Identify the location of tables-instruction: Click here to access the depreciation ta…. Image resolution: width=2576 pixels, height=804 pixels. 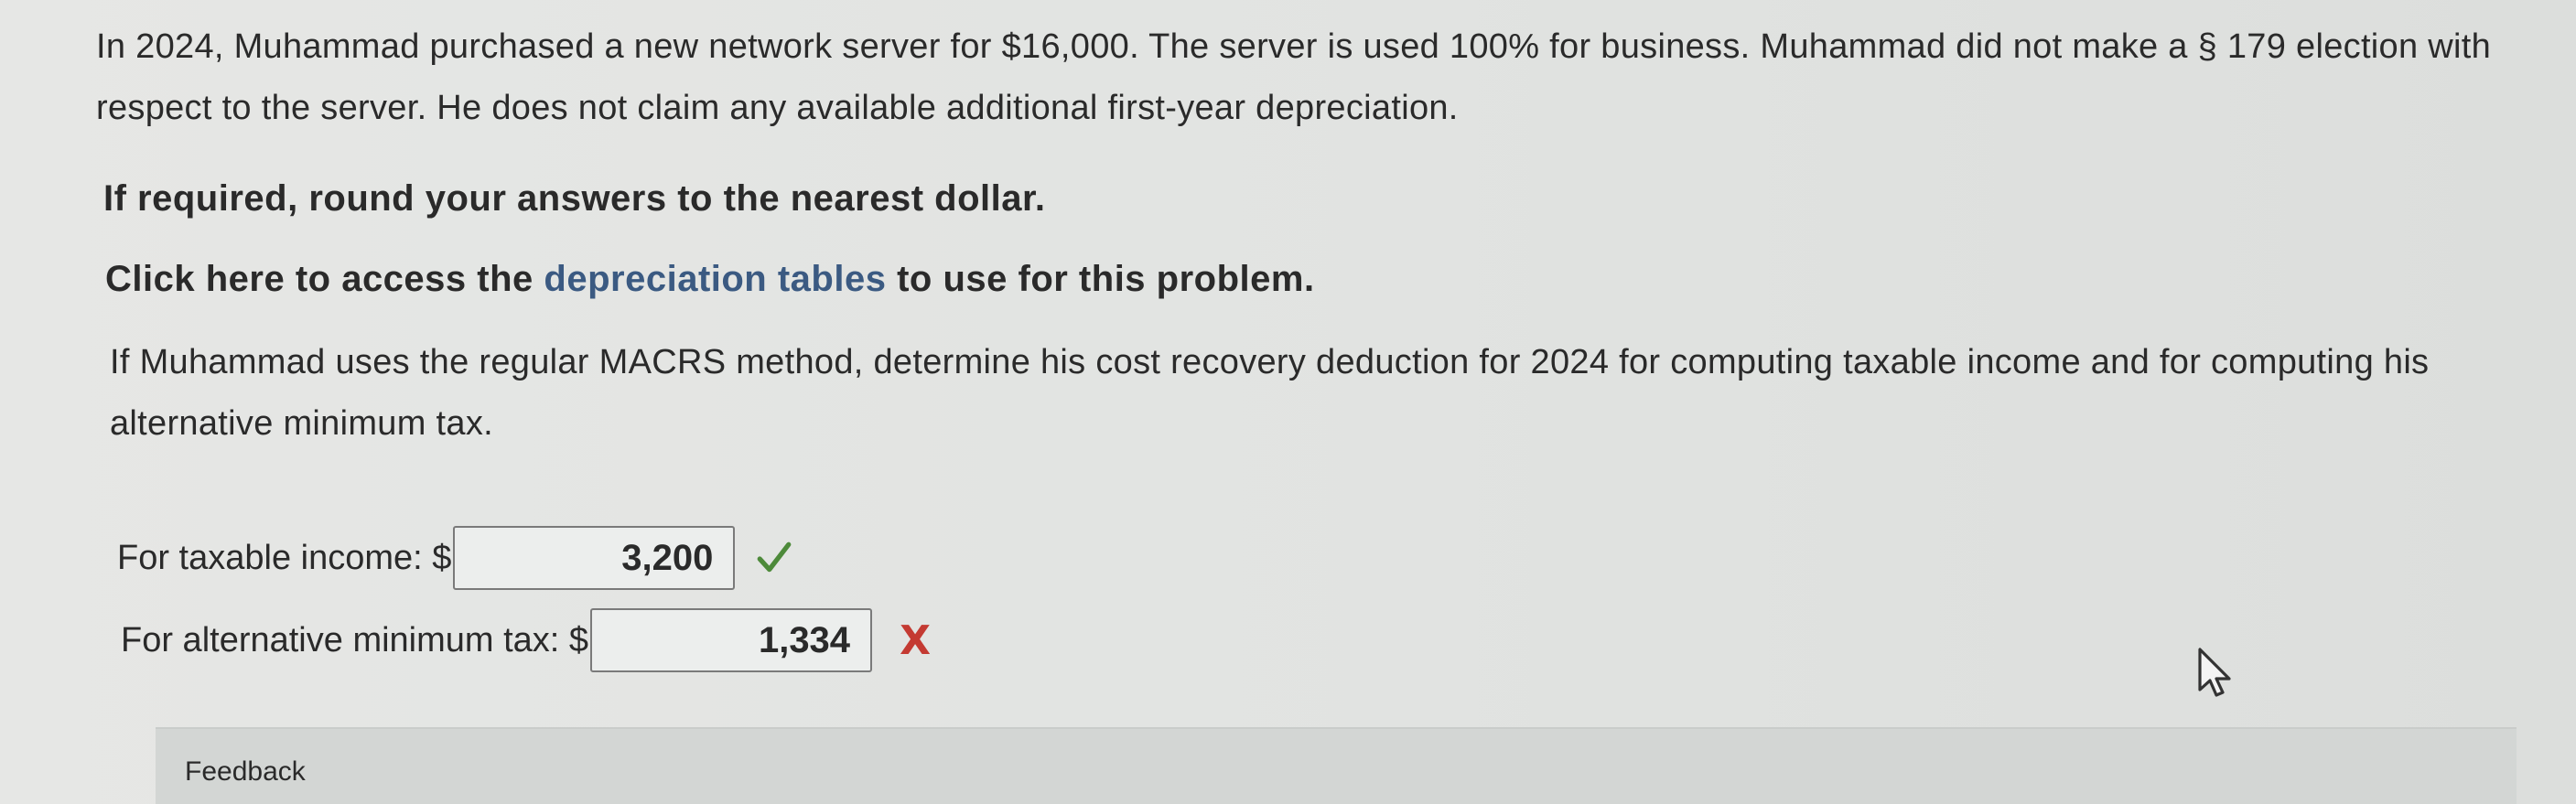
(710, 279).